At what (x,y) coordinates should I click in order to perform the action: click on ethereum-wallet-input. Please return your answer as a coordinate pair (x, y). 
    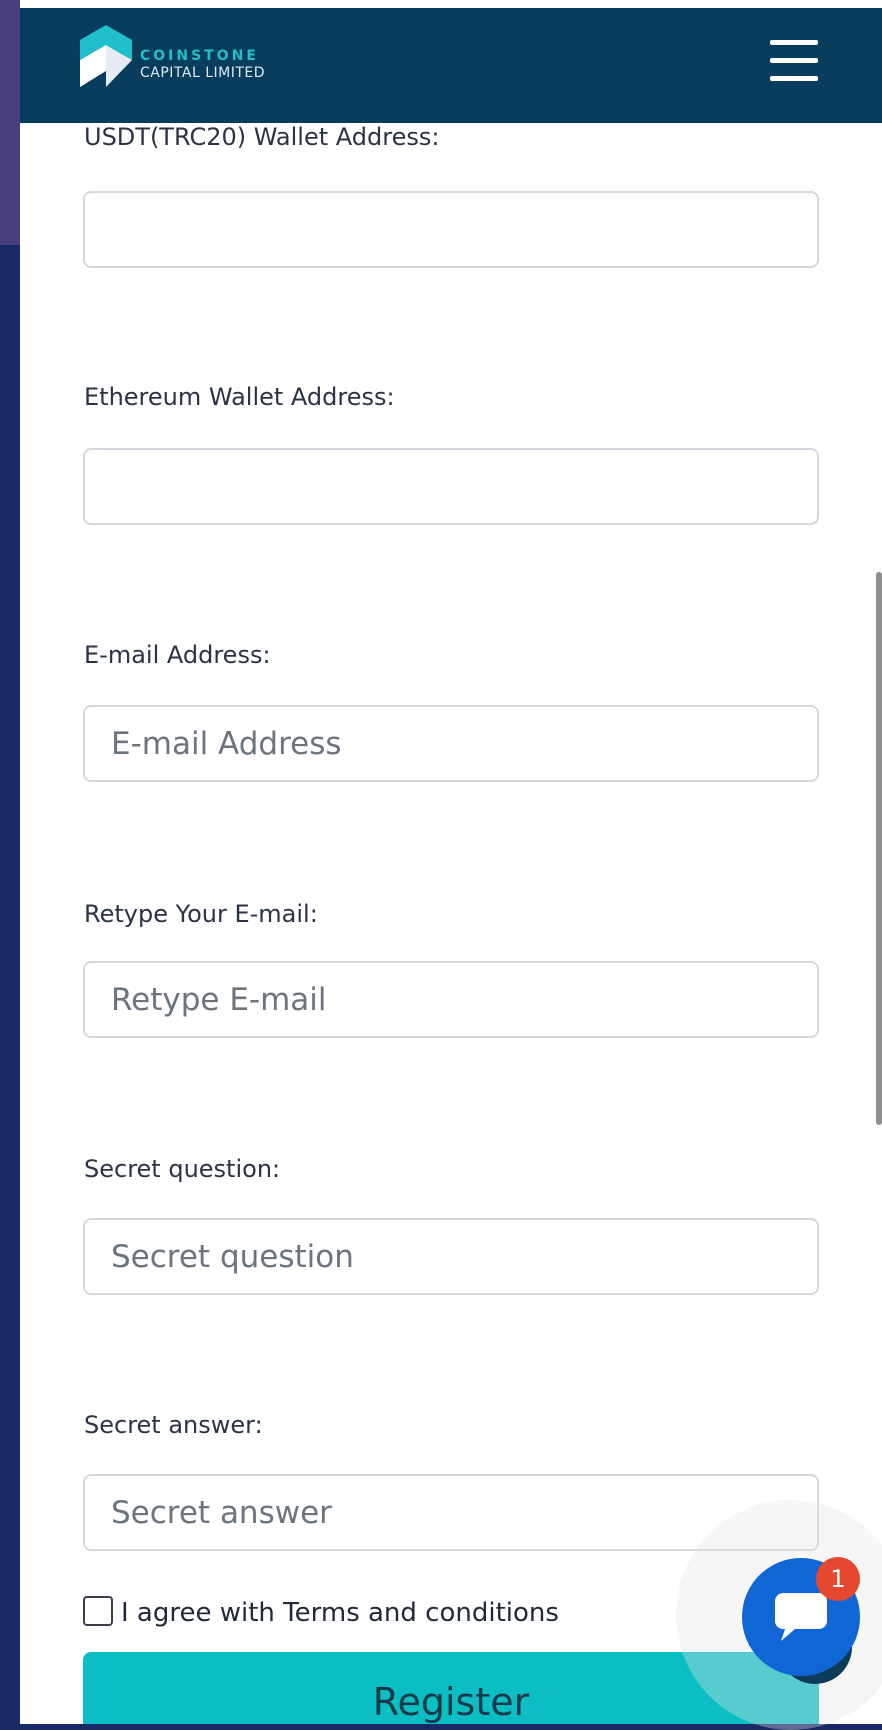
    Looking at the image, I should click on (451, 486).